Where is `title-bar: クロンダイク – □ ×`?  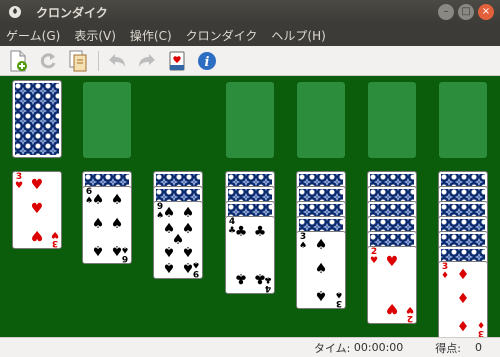 title-bar: クロンダイク – □ × is located at coordinates (250, 12).